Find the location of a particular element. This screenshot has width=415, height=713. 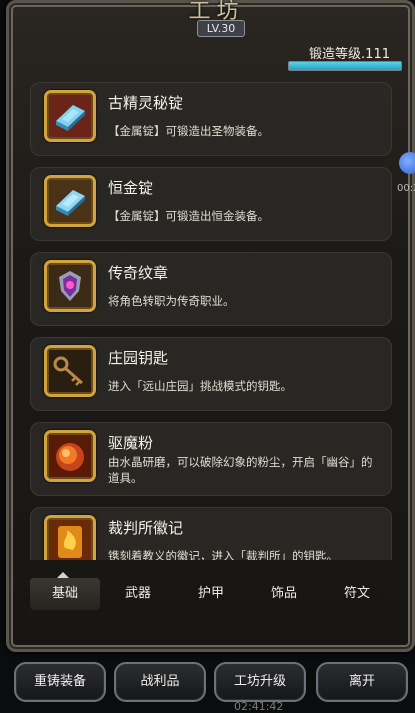

insignia-icon is located at coordinates (70, 537).